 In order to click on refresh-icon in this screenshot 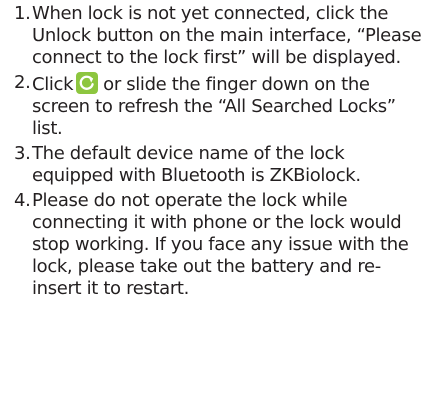, I will do `click(87, 83)`.